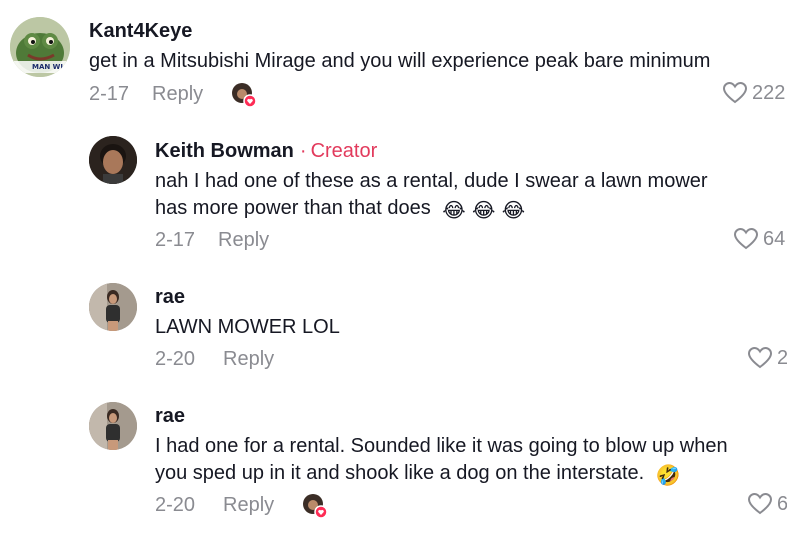  Describe the element at coordinates (224, 151) in the screenshot. I see `username-text: Keith Bowman` at that location.